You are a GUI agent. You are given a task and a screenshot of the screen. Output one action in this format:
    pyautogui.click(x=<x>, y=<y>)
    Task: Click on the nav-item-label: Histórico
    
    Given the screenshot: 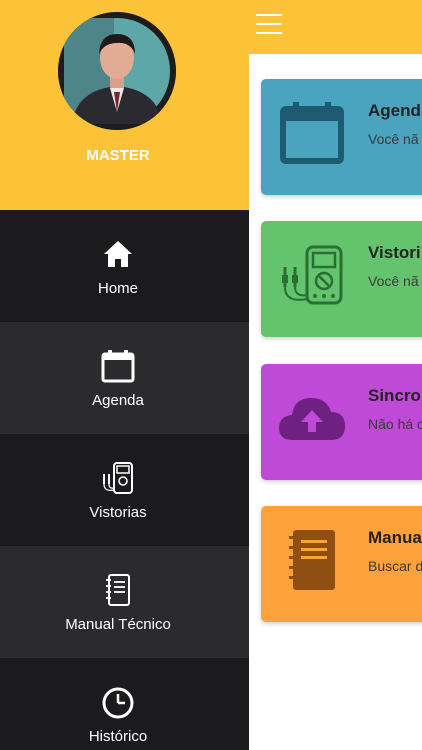 What is the action you would take?
    pyautogui.click(x=118, y=736)
    